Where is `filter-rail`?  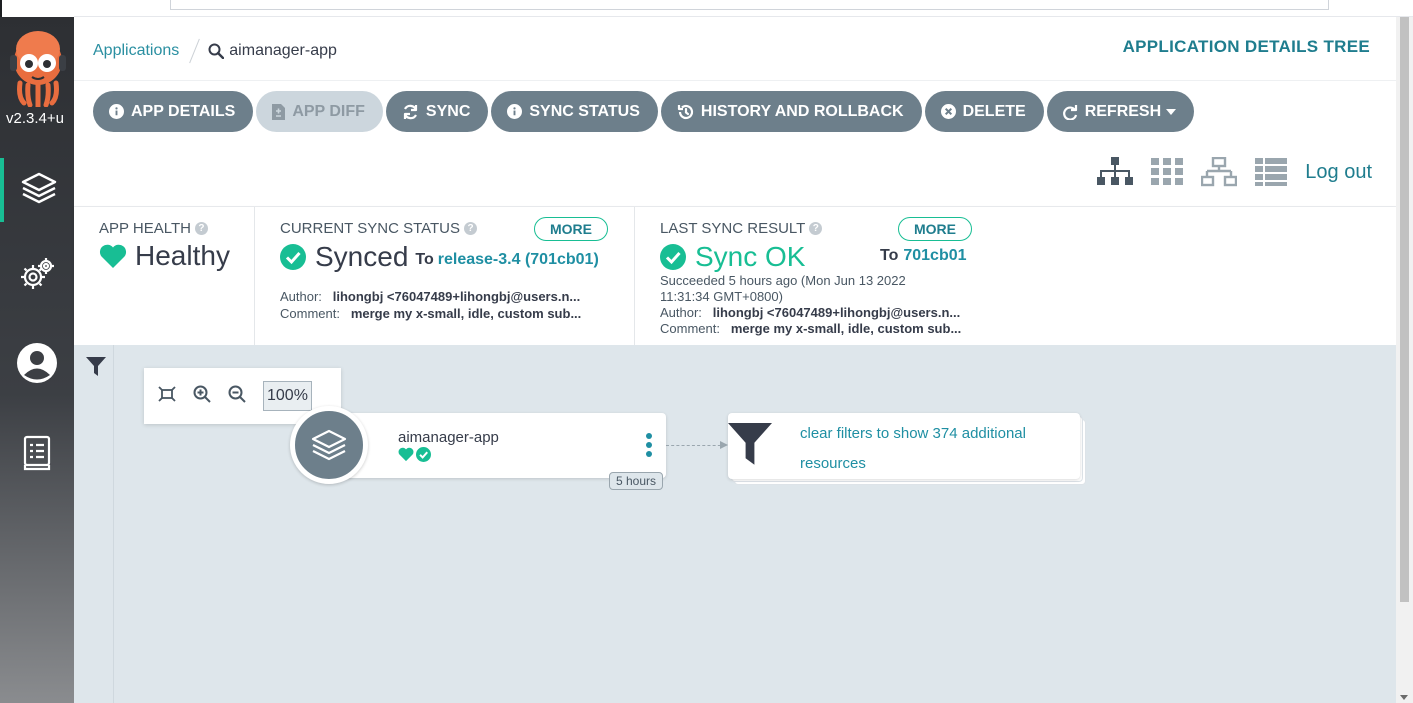
filter-rail is located at coordinates (94, 524).